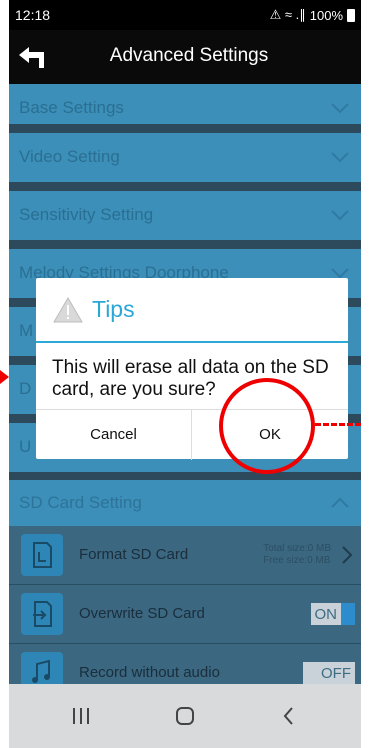  Describe the element at coordinates (4, 377) in the screenshot. I see `pointer-arrow-tip` at that location.